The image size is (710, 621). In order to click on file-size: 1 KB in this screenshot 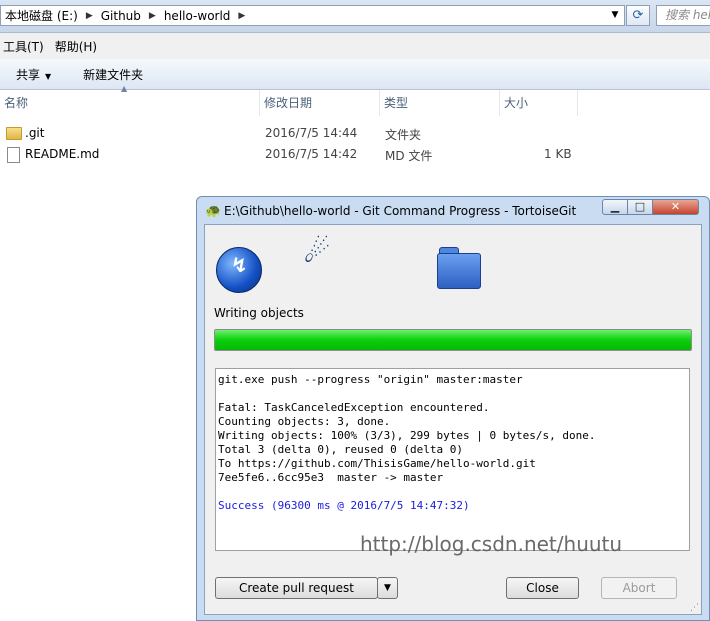, I will do `click(558, 154)`.